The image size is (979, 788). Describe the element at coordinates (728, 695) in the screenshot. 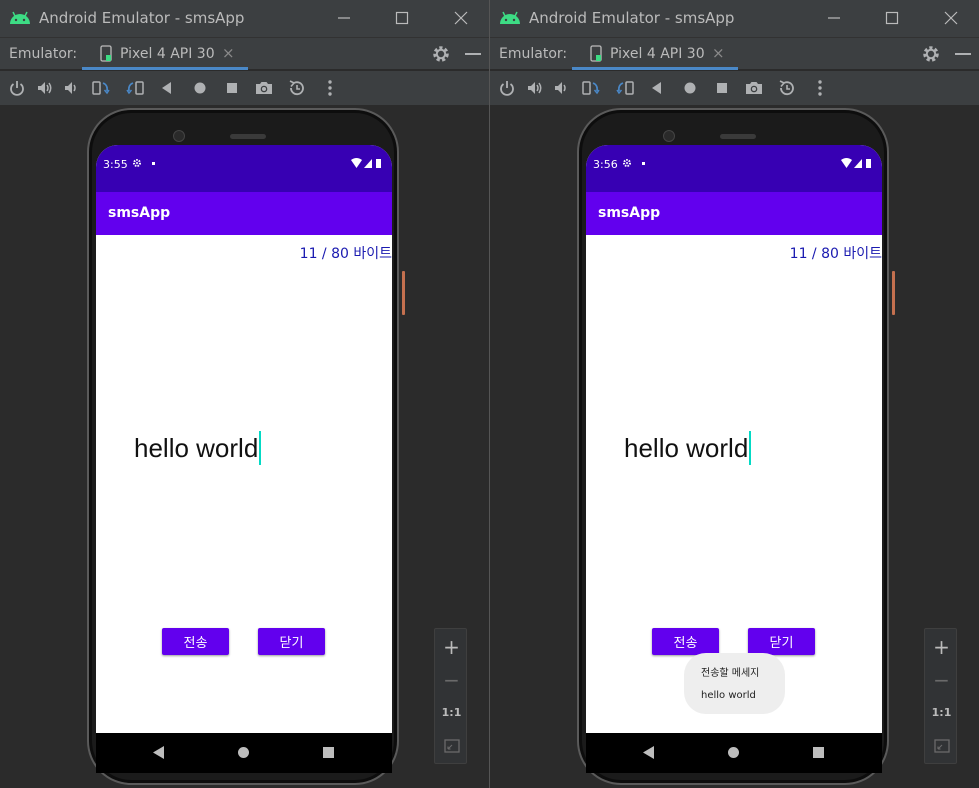

I see `toast-body: hello world` at that location.